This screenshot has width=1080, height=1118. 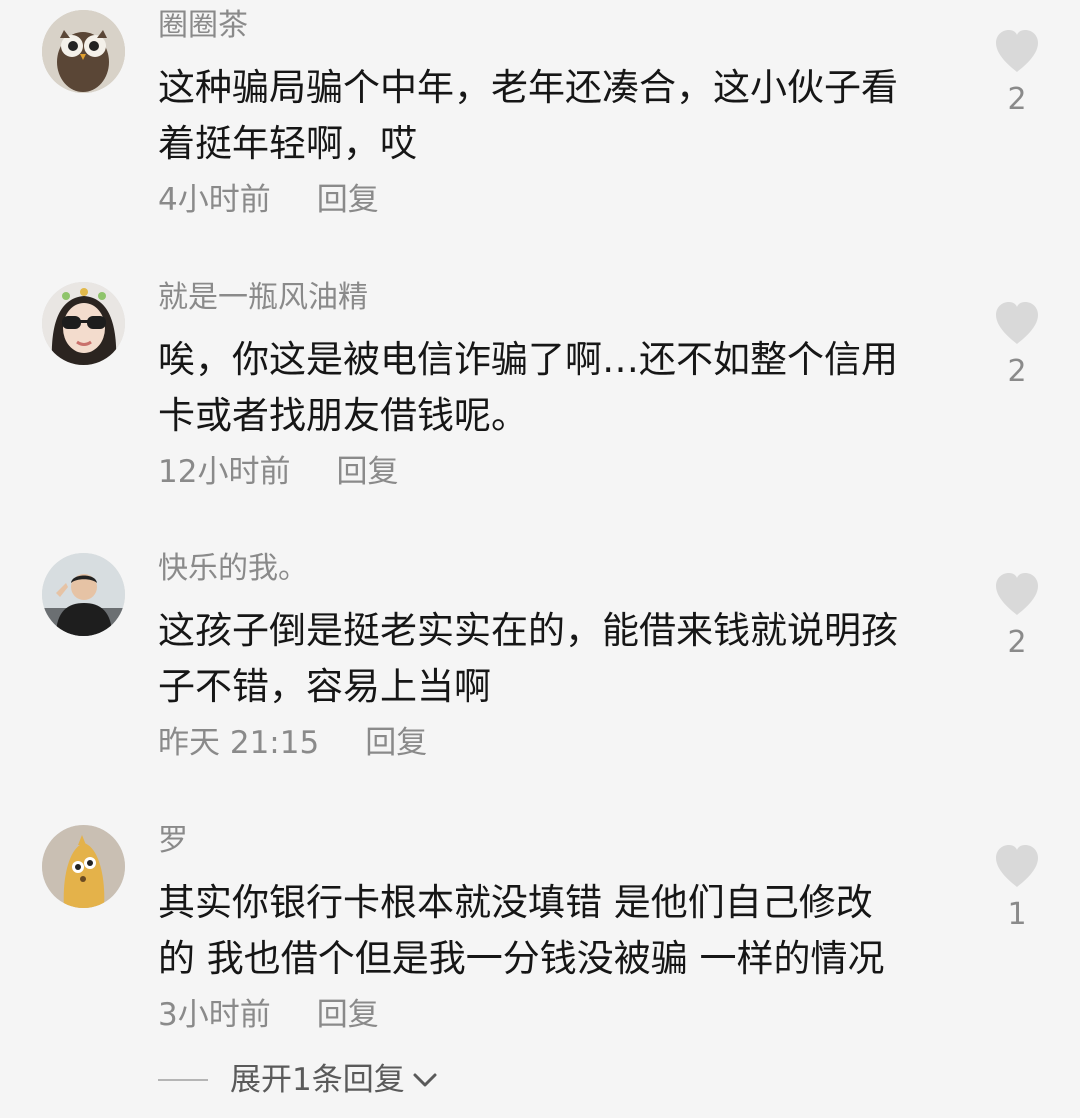 What do you see at coordinates (528, 387) in the screenshot?
I see `comment-text: 唉，你这是被电信诈骗了啊…还不如整个信用 卡或者找朋友借钱呢。` at bounding box center [528, 387].